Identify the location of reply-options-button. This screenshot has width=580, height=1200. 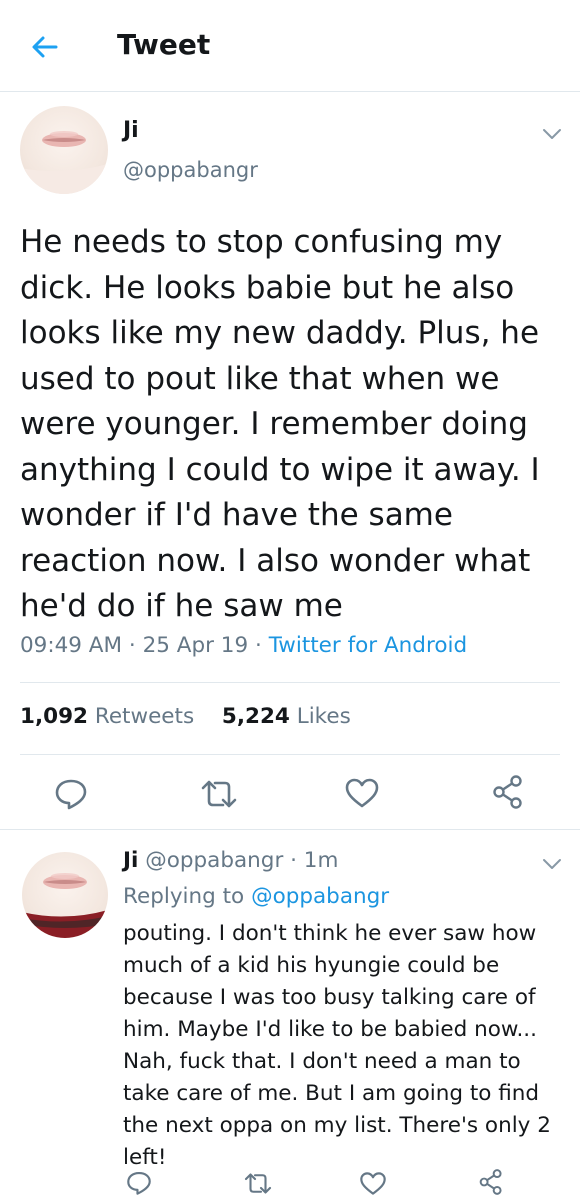
(552, 863).